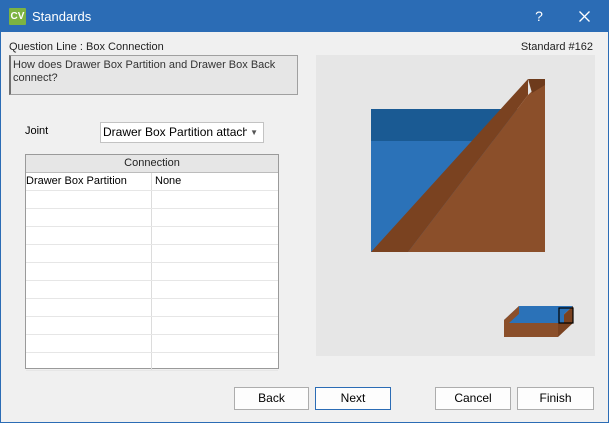 This screenshot has width=609, height=423. Describe the element at coordinates (254, 132) in the screenshot. I see `dropdown-arrow-icon: ▼` at that location.